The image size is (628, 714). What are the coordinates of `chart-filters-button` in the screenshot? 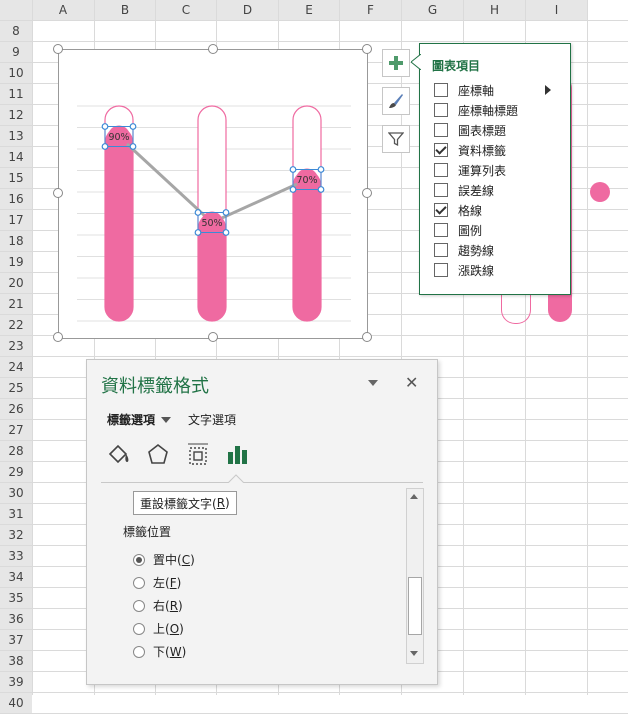 It's located at (396, 139).